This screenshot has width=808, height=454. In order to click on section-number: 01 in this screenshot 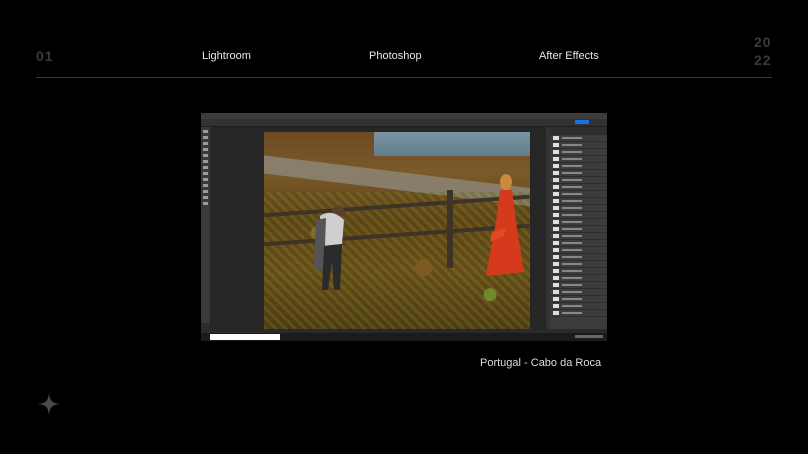, I will do `click(45, 56)`.